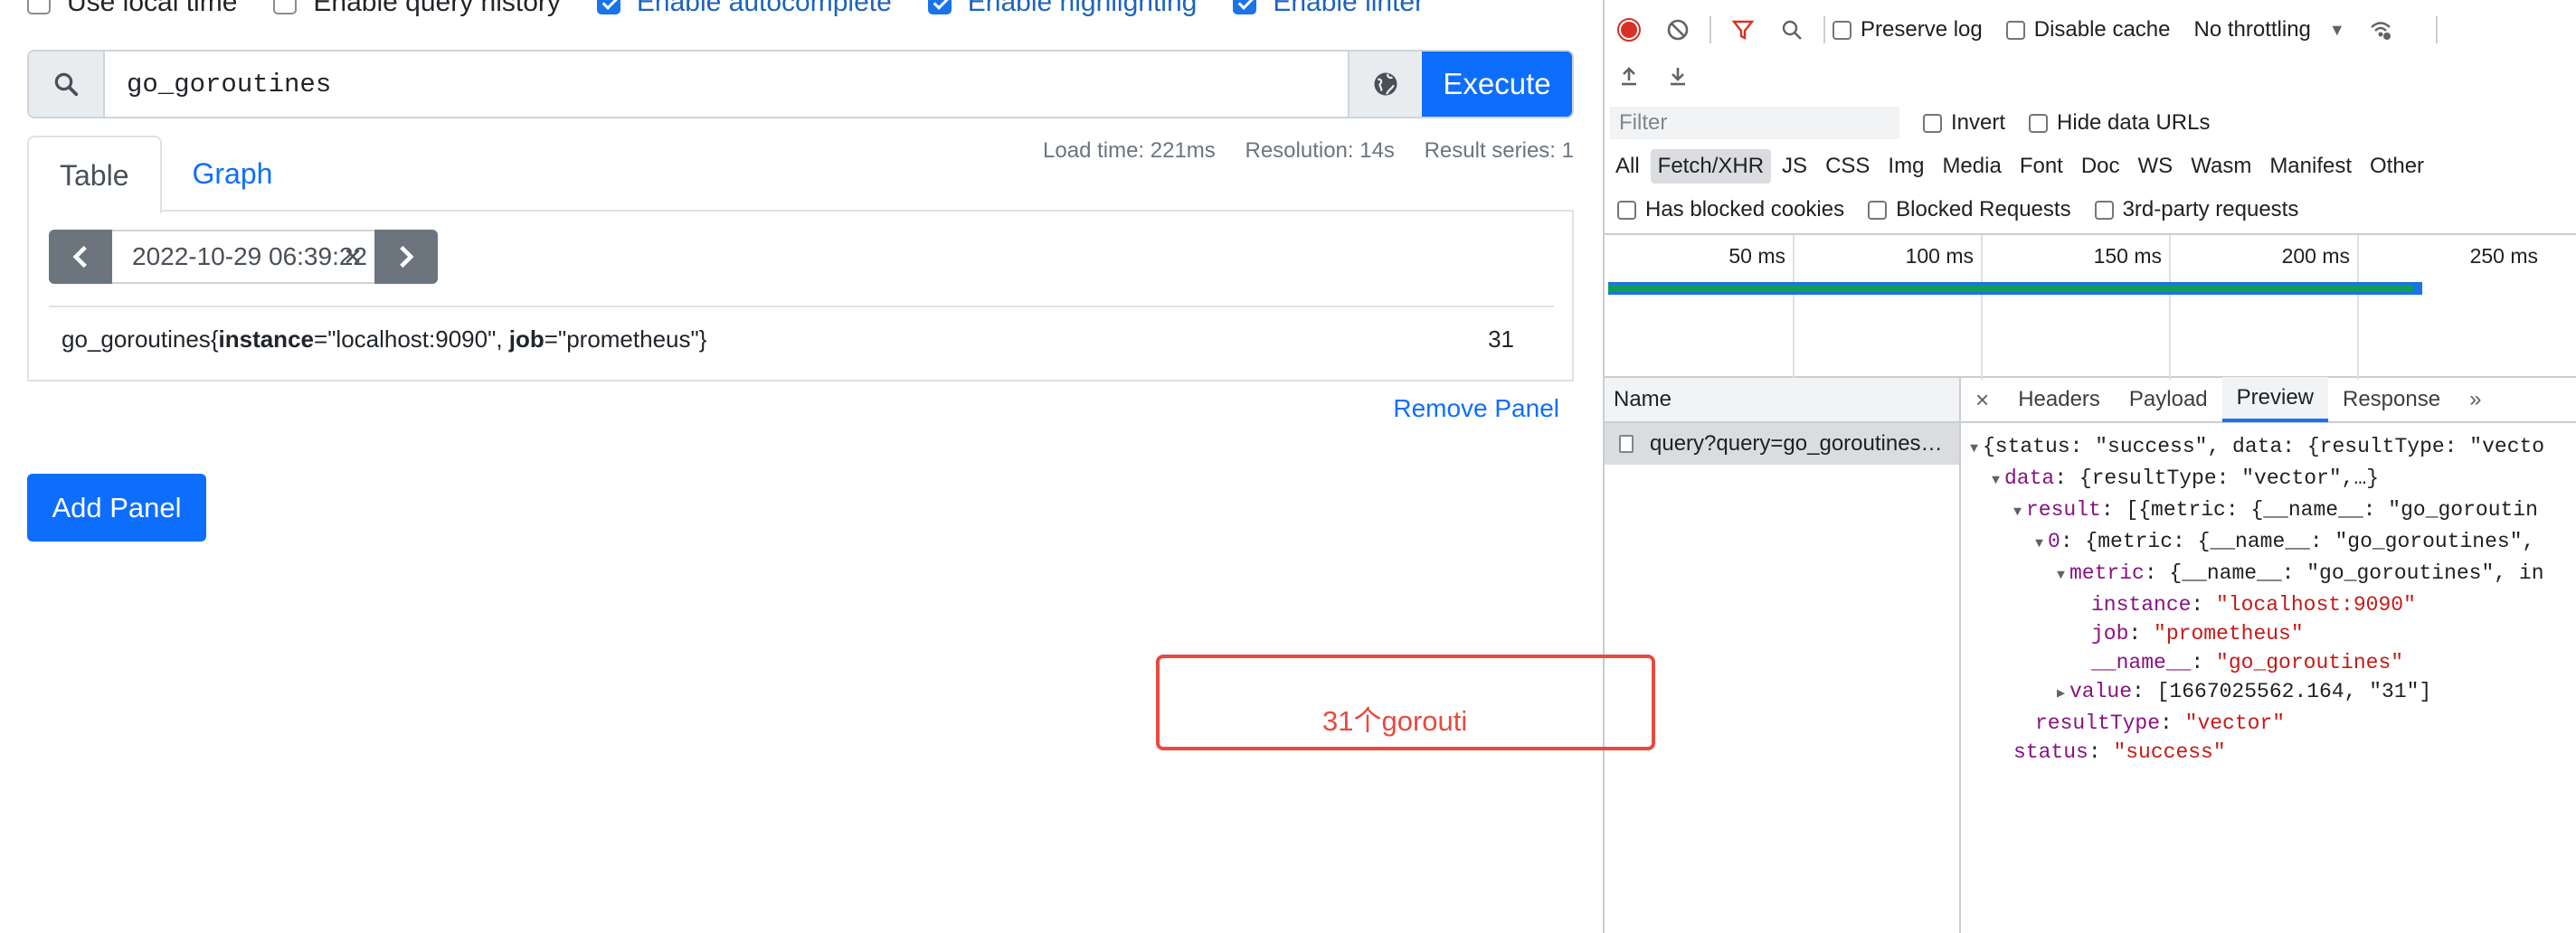 The width and height of the screenshot is (2576, 933). What do you see at coordinates (2041, 166) in the screenshot?
I see `type-filter-font: Font` at bounding box center [2041, 166].